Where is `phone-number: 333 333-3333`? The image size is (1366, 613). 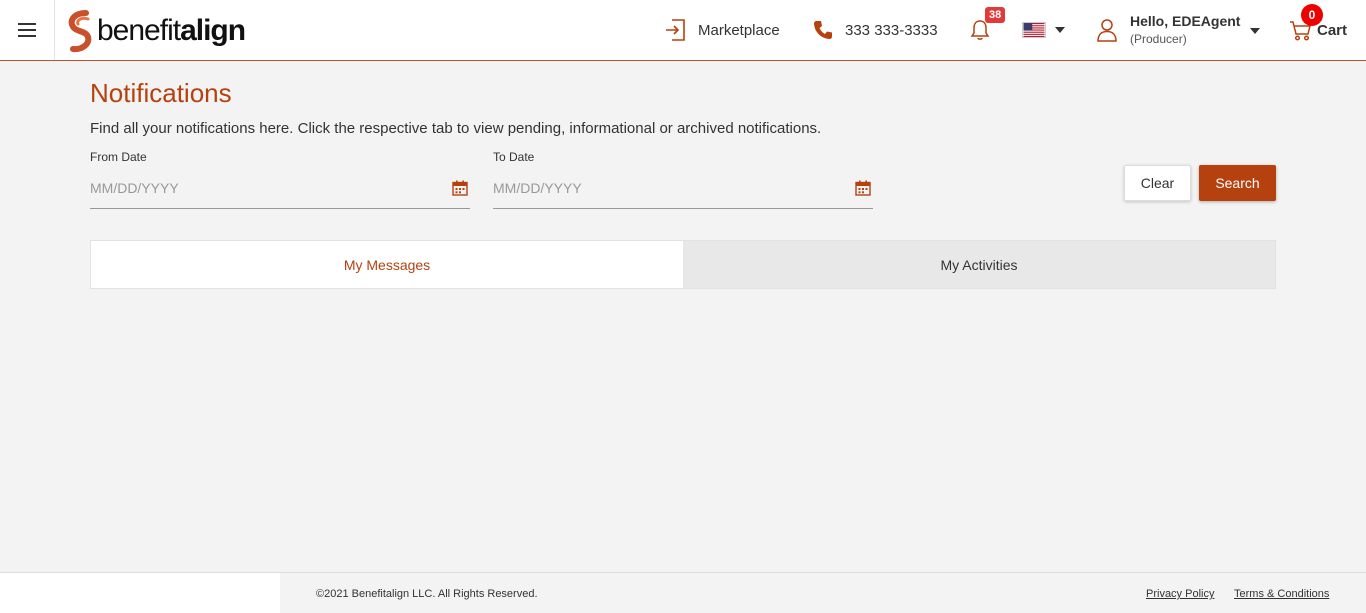
phone-number: 333 333-3333 is located at coordinates (891, 30).